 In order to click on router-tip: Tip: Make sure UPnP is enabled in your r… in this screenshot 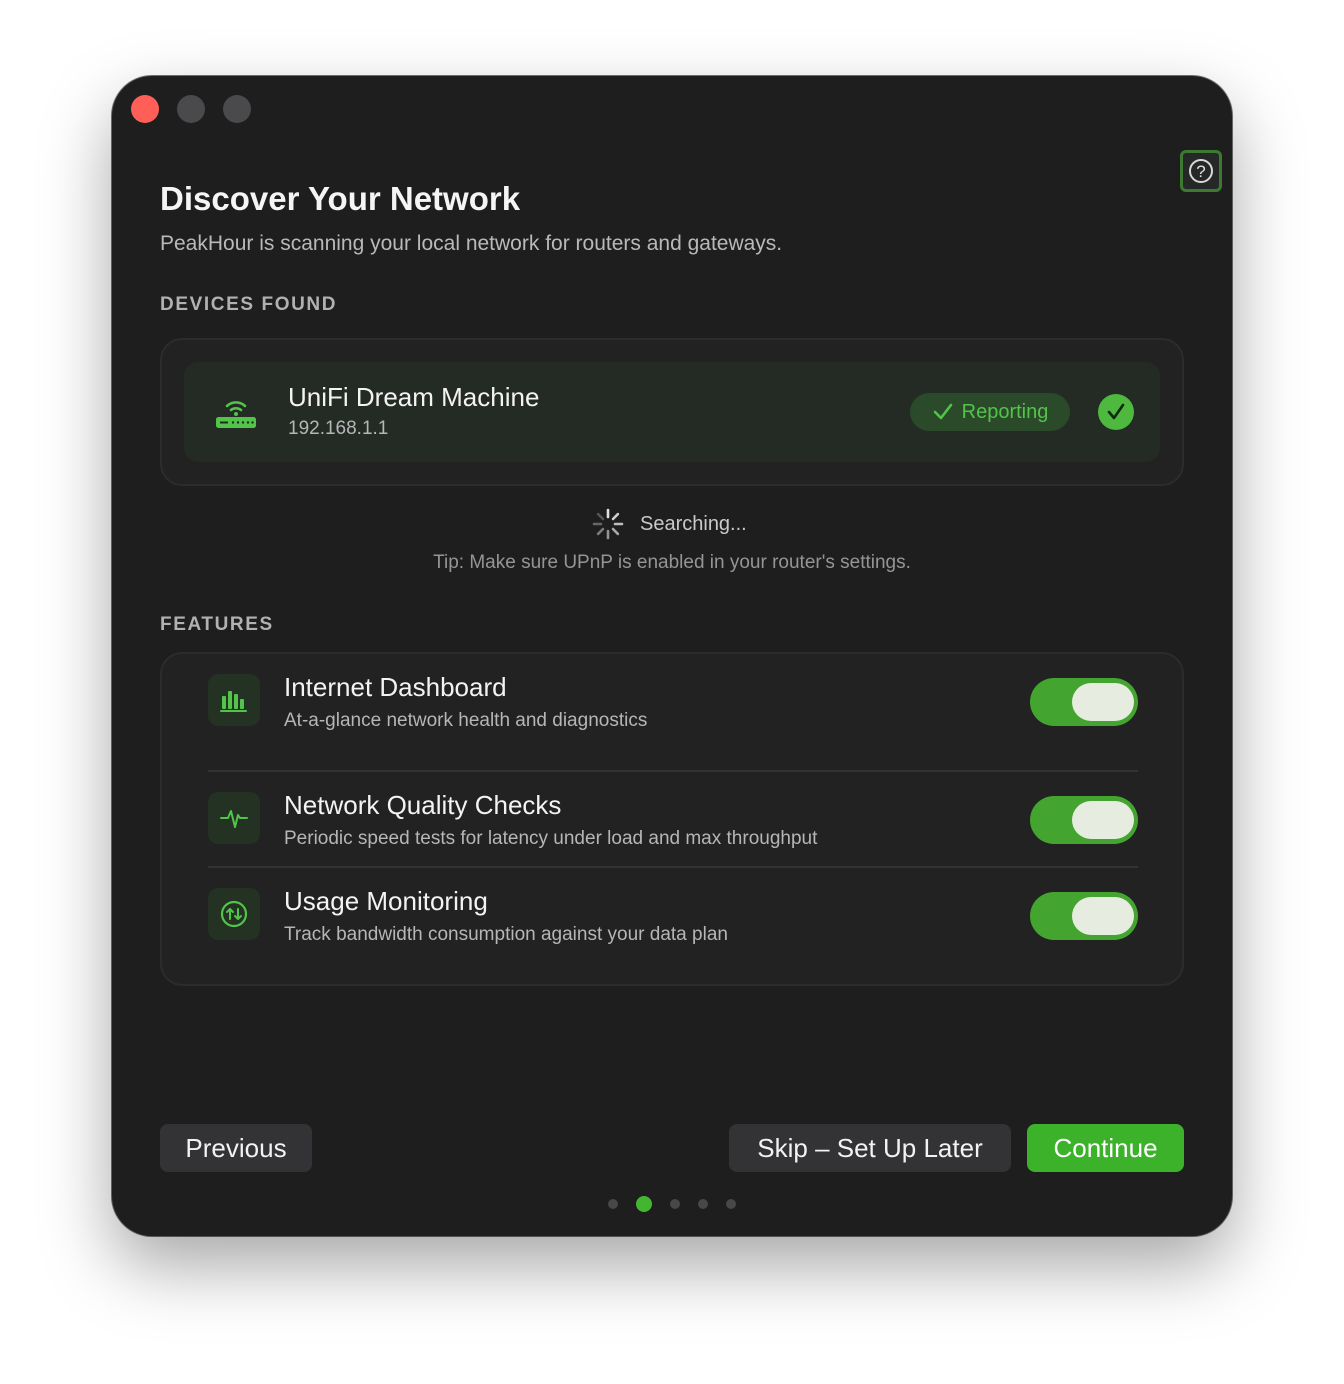, I will do `click(672, 562)`.